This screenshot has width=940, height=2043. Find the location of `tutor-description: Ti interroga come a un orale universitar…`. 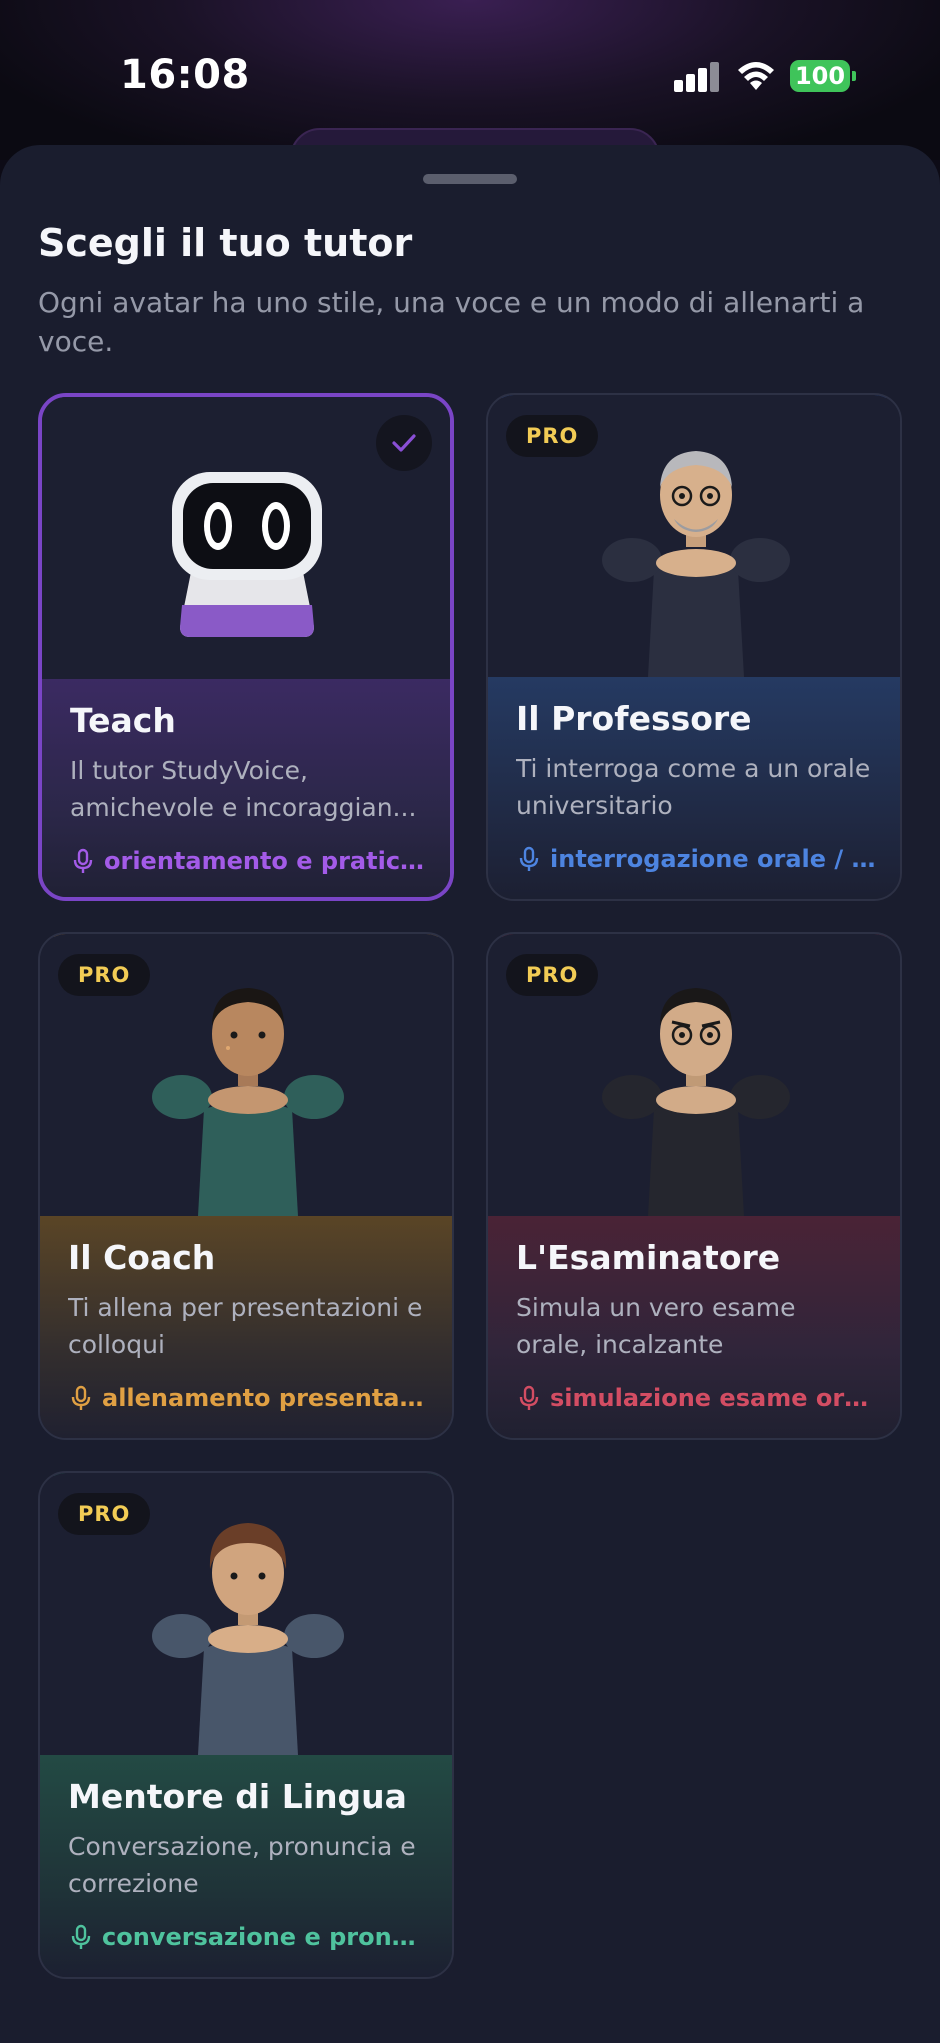

tutor-description: Ti interroga come a un orale universitar… is located at coordinates (693, 787).